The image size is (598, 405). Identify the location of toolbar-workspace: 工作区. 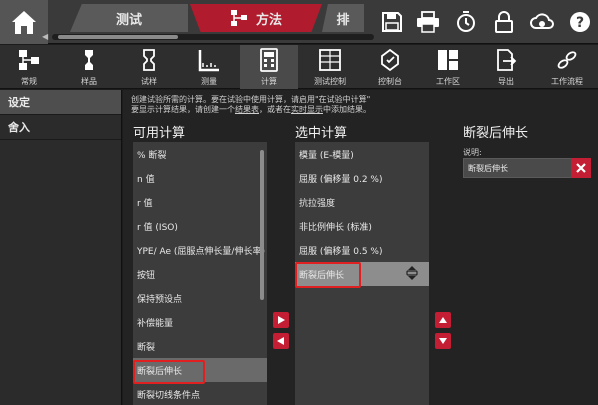
(448, 67).